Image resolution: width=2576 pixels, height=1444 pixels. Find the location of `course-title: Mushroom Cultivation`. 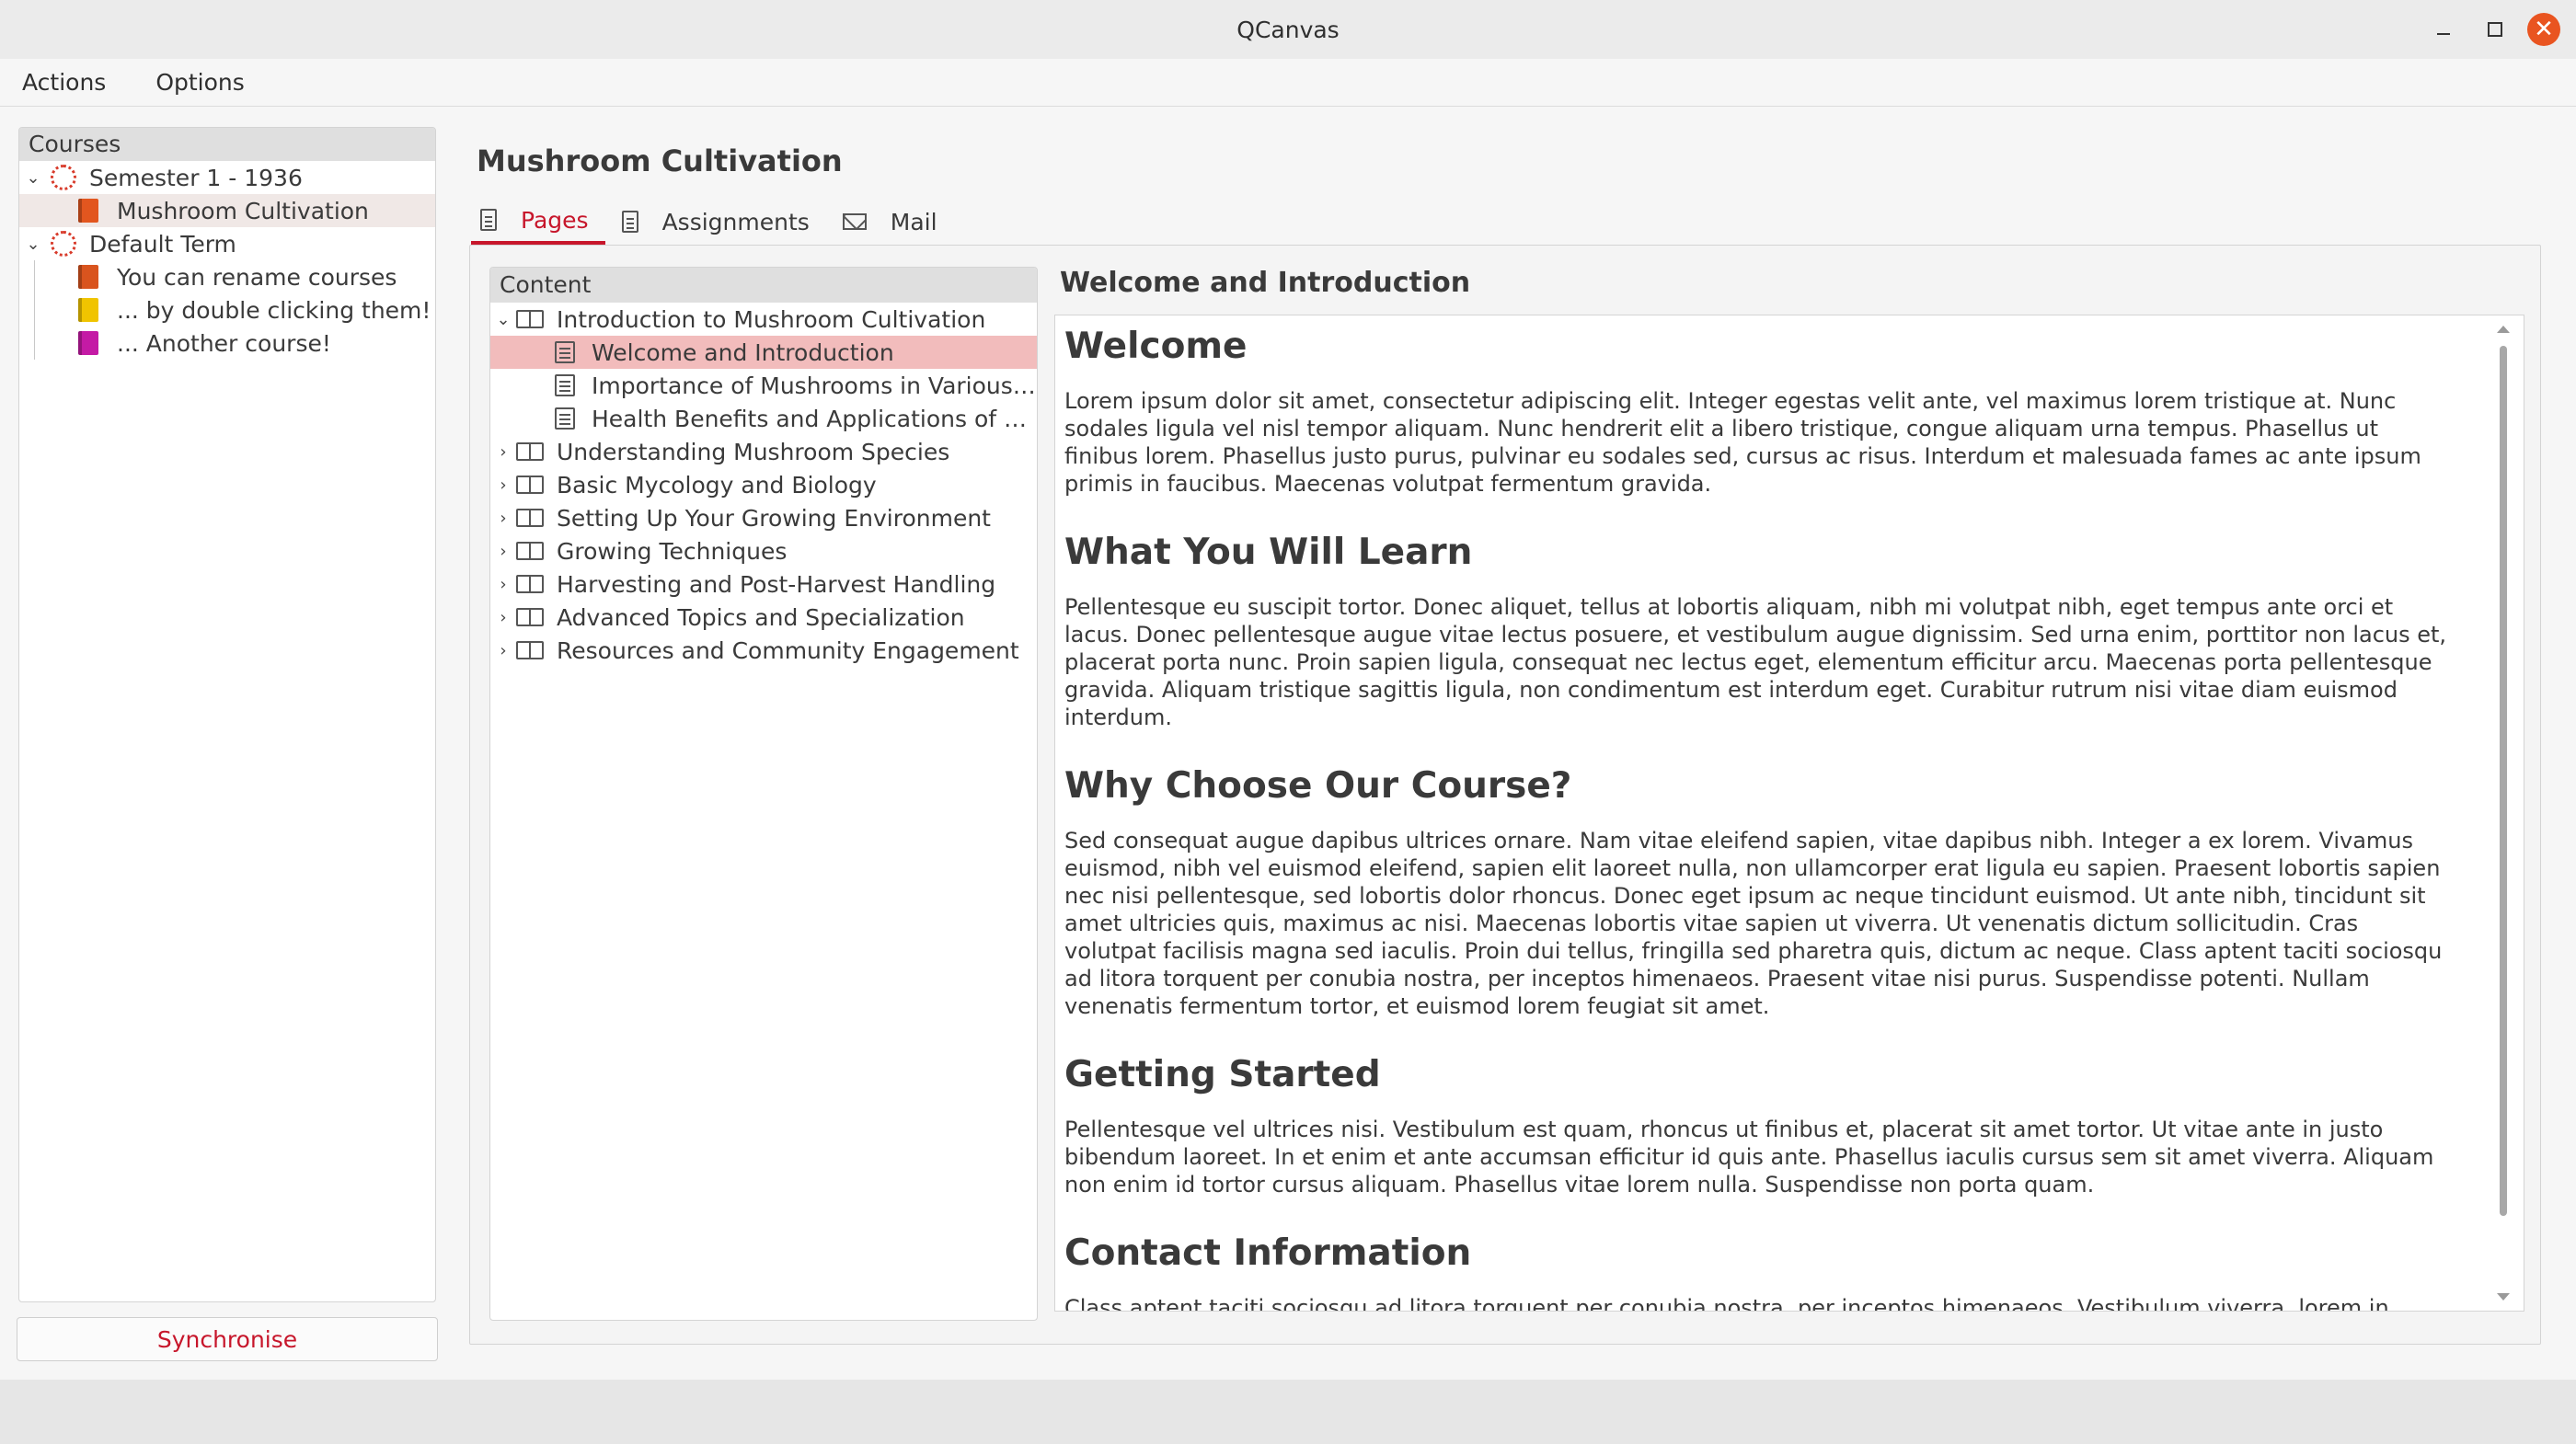

course-title: Mushroom Cultivation is located at coordinates (660, 160).